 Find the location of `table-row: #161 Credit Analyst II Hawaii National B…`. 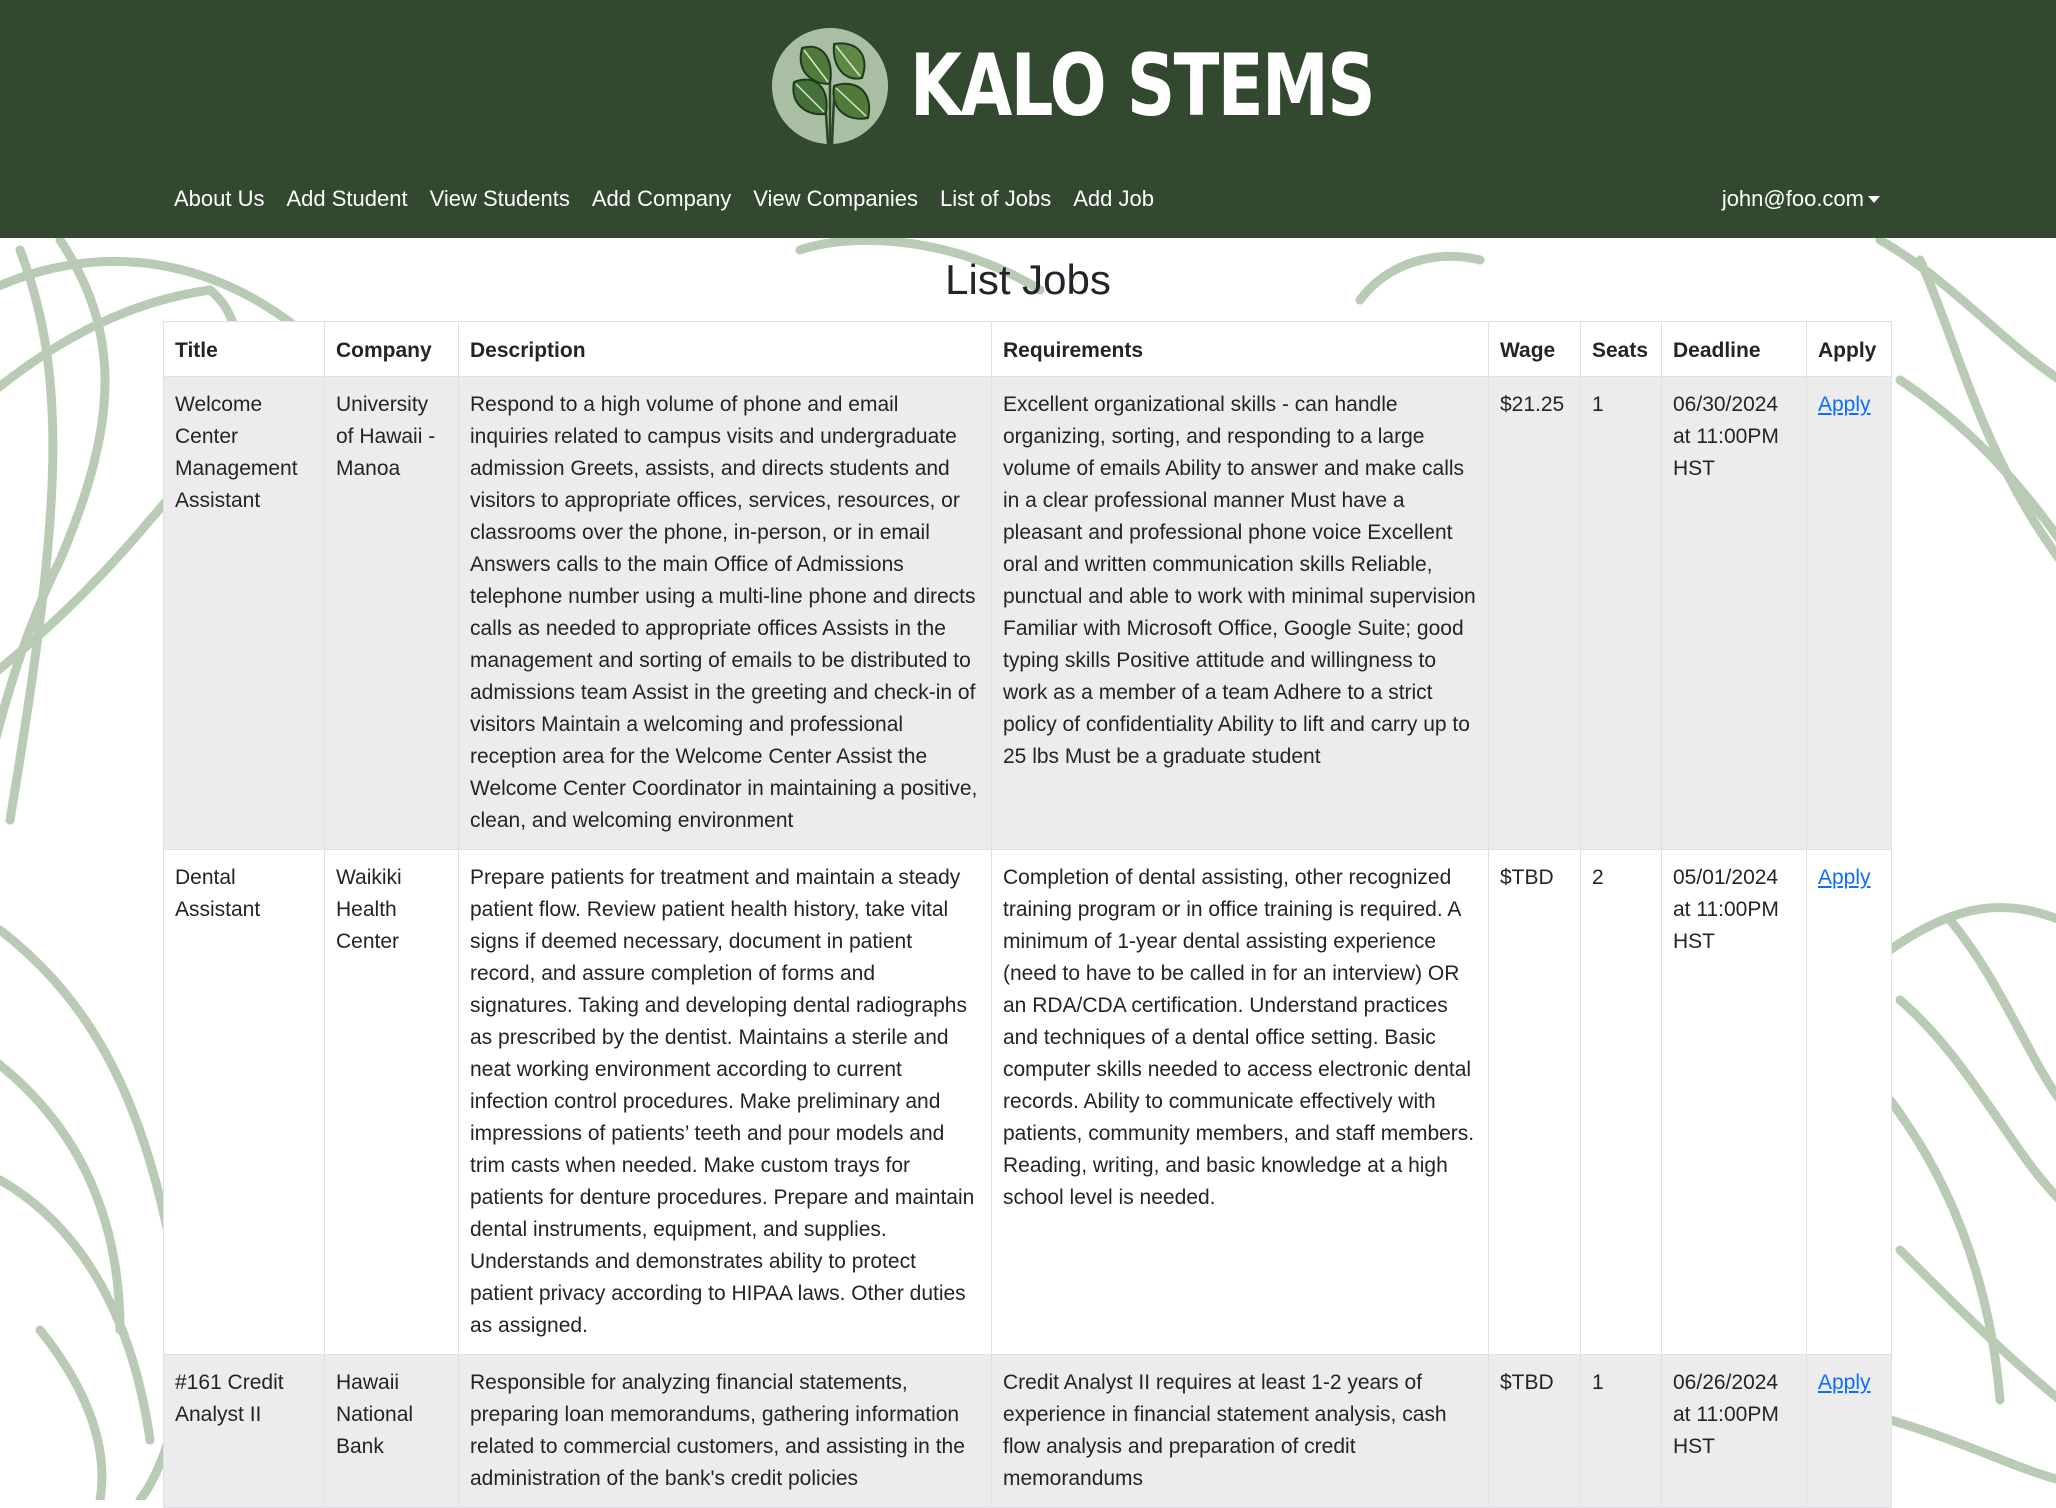

table-row: #161 Credit Analyst II Hawaii National B… is located at coordinates (1027, 1431).